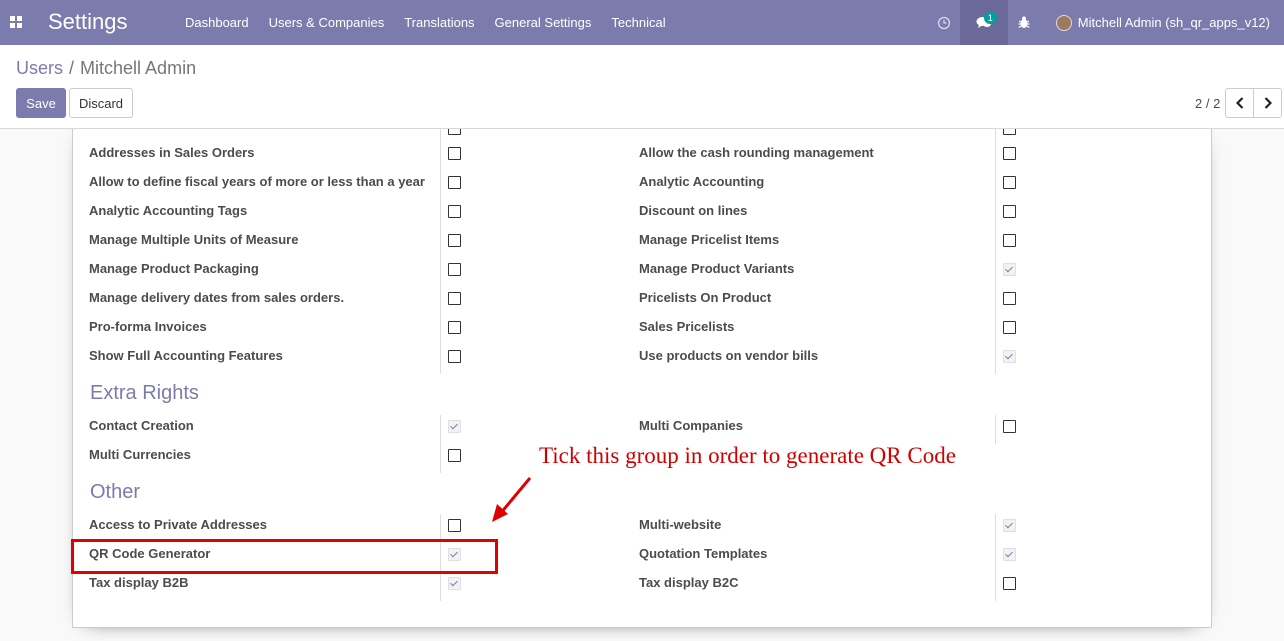  Describe the element at coordinates (259, 159) in the screenshot. I see `group-row: Addresses in Sales Orders` at that location.